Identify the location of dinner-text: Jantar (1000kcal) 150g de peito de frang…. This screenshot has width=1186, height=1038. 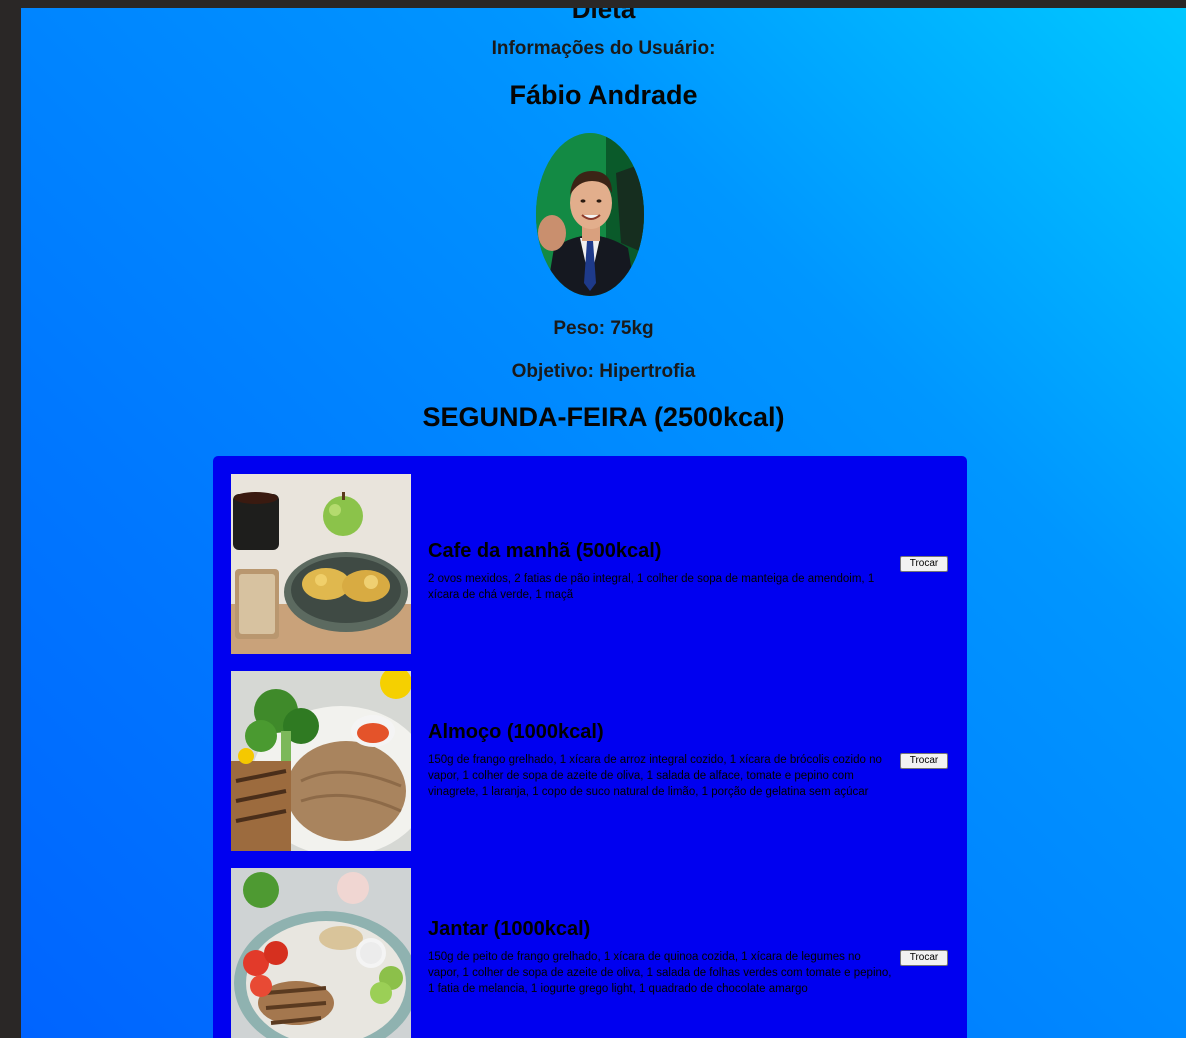
(661, 957).